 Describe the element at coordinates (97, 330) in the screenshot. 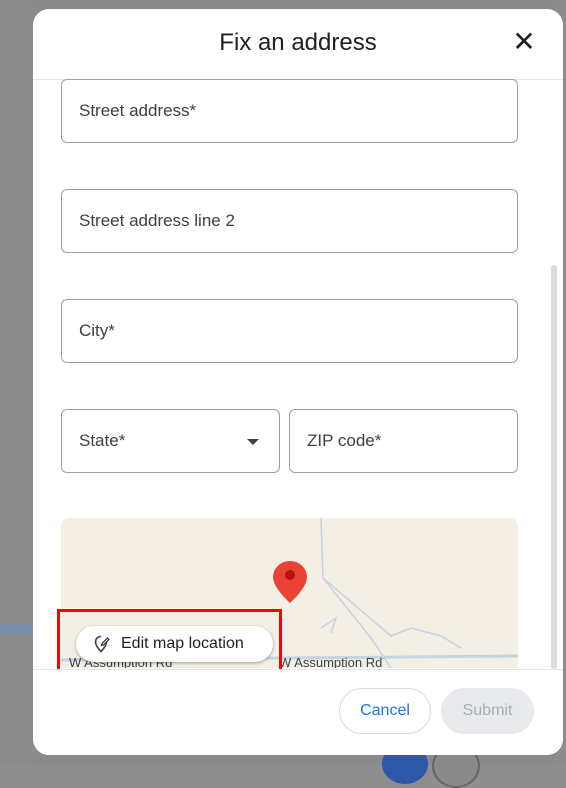

I see `city-placeholder: City*` at that location.